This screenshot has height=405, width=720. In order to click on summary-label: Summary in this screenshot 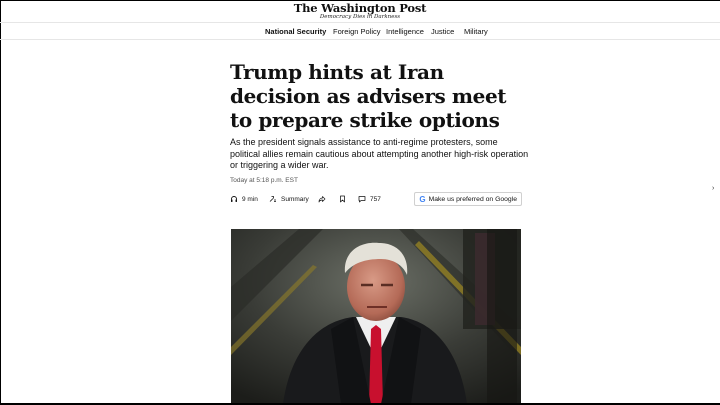, I will do `click(295, 199)`.